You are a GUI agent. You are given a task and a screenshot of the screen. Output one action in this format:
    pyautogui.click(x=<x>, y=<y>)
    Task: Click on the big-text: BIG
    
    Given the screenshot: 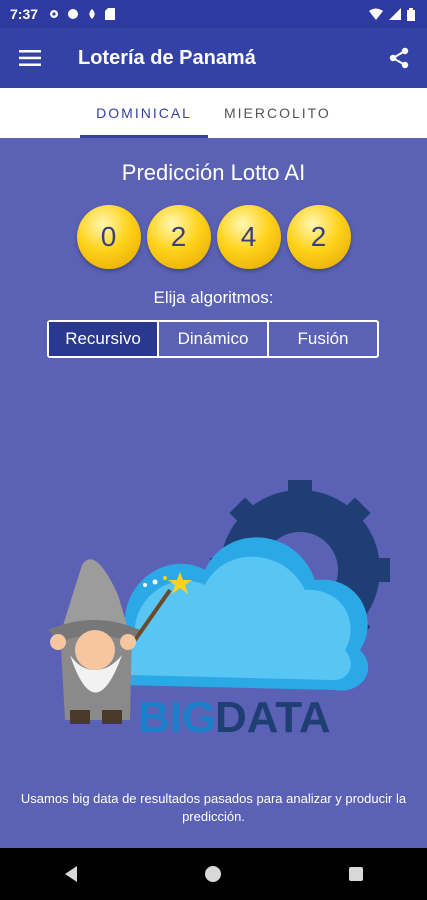 What is the action you would take?
    pyautogui.click(x=177, y=717)
    